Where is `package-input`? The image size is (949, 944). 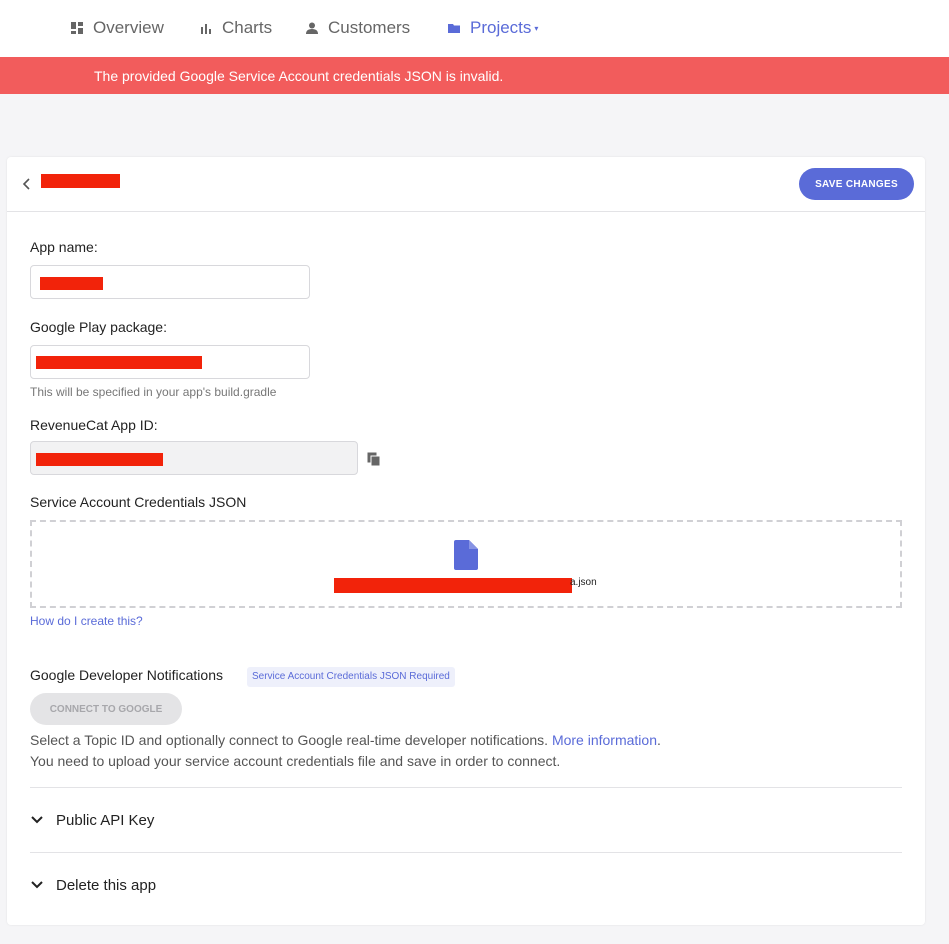 package-input is located at coordinates (170, 362).